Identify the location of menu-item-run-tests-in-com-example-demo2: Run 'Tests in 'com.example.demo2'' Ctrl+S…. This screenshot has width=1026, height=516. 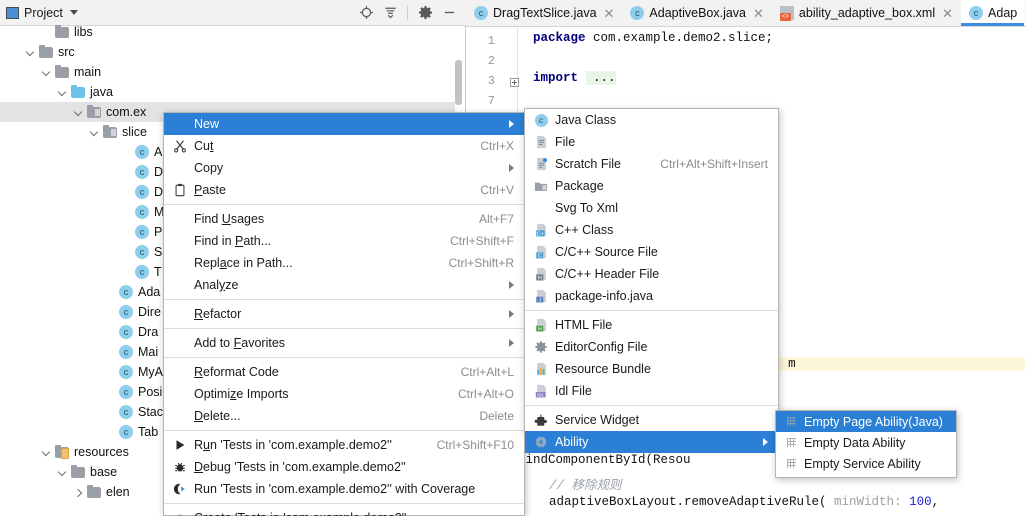
(344, 445).